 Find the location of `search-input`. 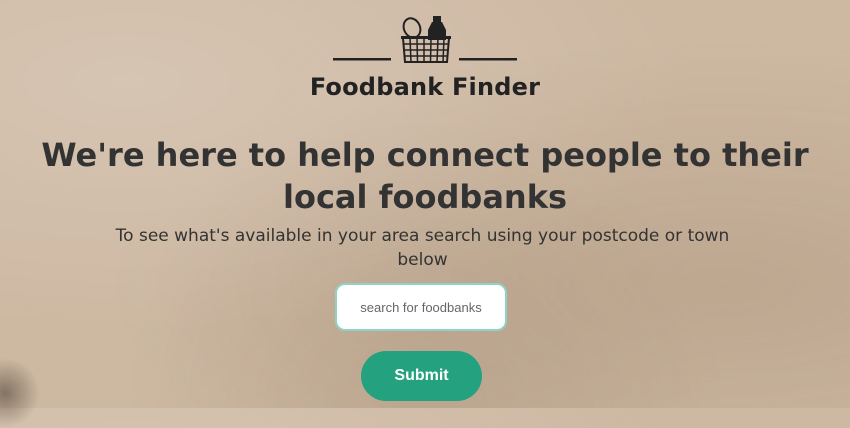

search-input is located at coordinates (421, 307).